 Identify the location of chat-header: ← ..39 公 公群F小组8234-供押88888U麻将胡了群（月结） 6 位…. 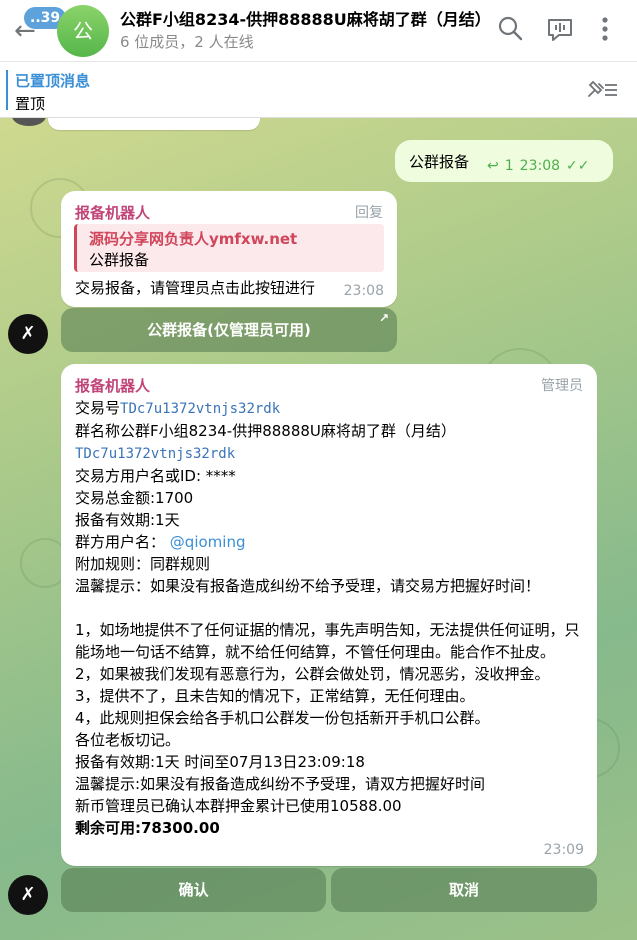
(318, 31).